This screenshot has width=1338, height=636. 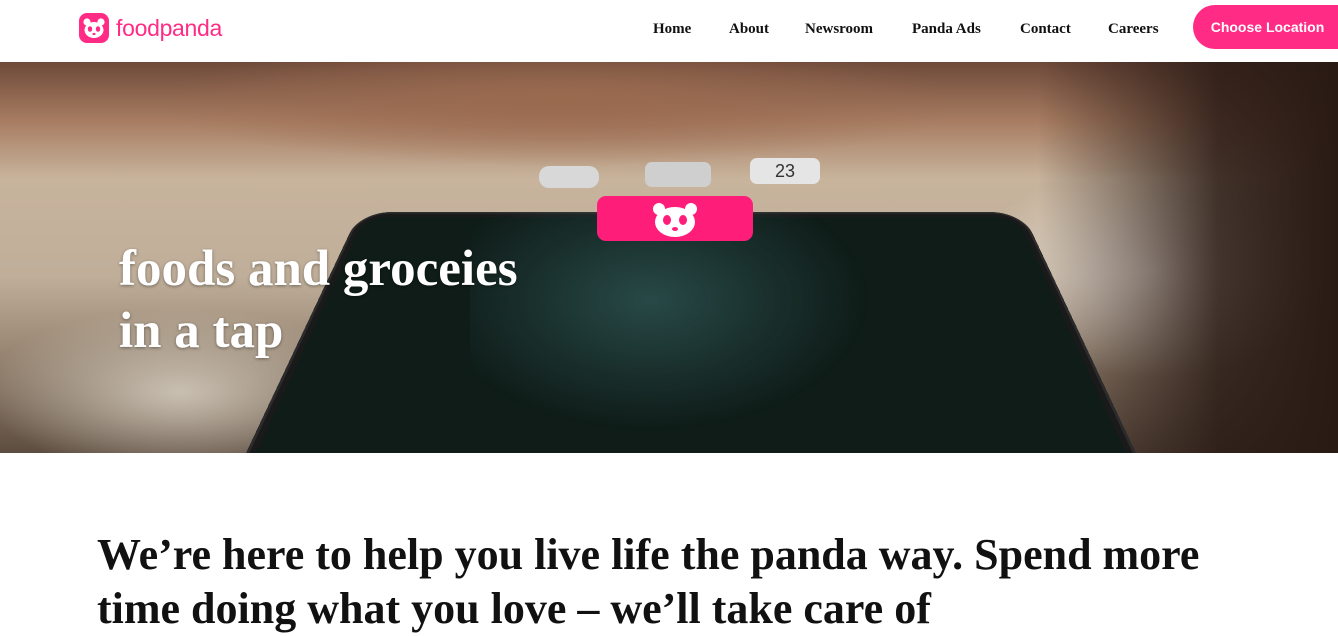 What do you see at coordinates (318, 300) in the screenshot?
I see `hero-title: foods and groceies in a tap` at bounding box center [318, 300].